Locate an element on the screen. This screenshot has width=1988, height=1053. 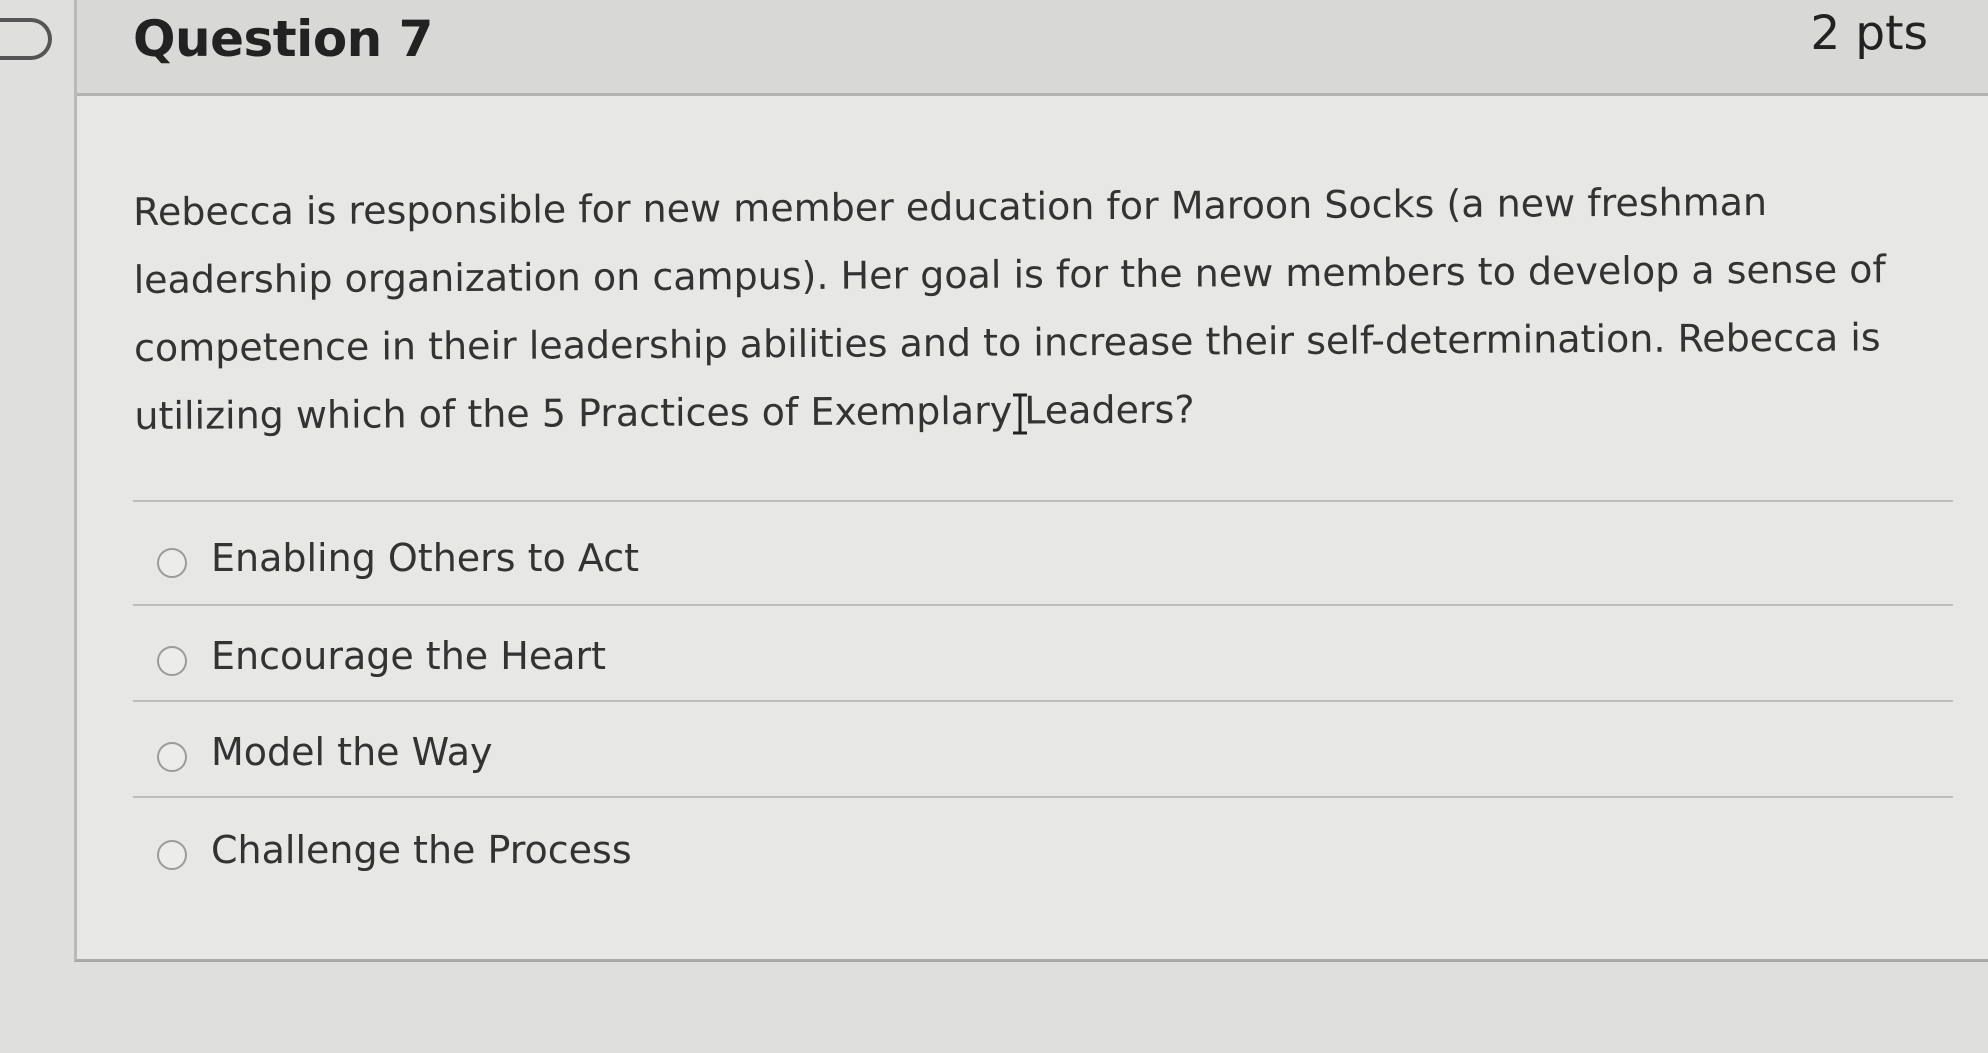
flag-icon is located at coordinates (26, 39).